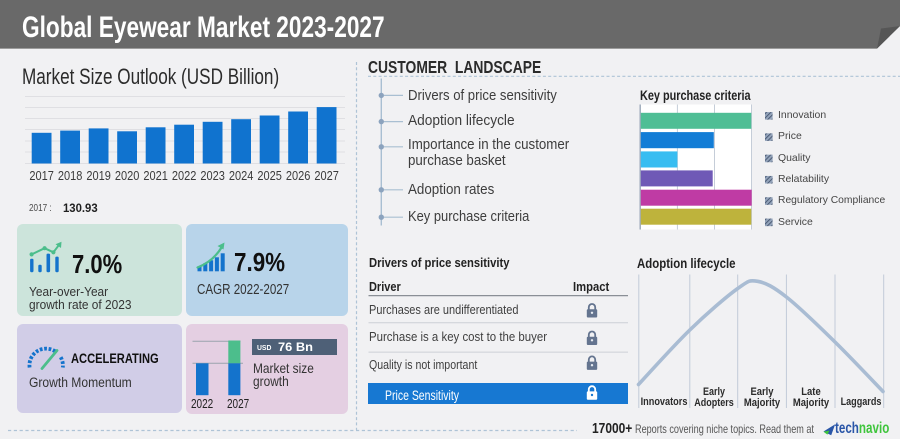 This screenshot has height=439, width=900. Describe the element at coordinates (241, 176) in the screenshot. I see `svg-text: 2024` at that location.